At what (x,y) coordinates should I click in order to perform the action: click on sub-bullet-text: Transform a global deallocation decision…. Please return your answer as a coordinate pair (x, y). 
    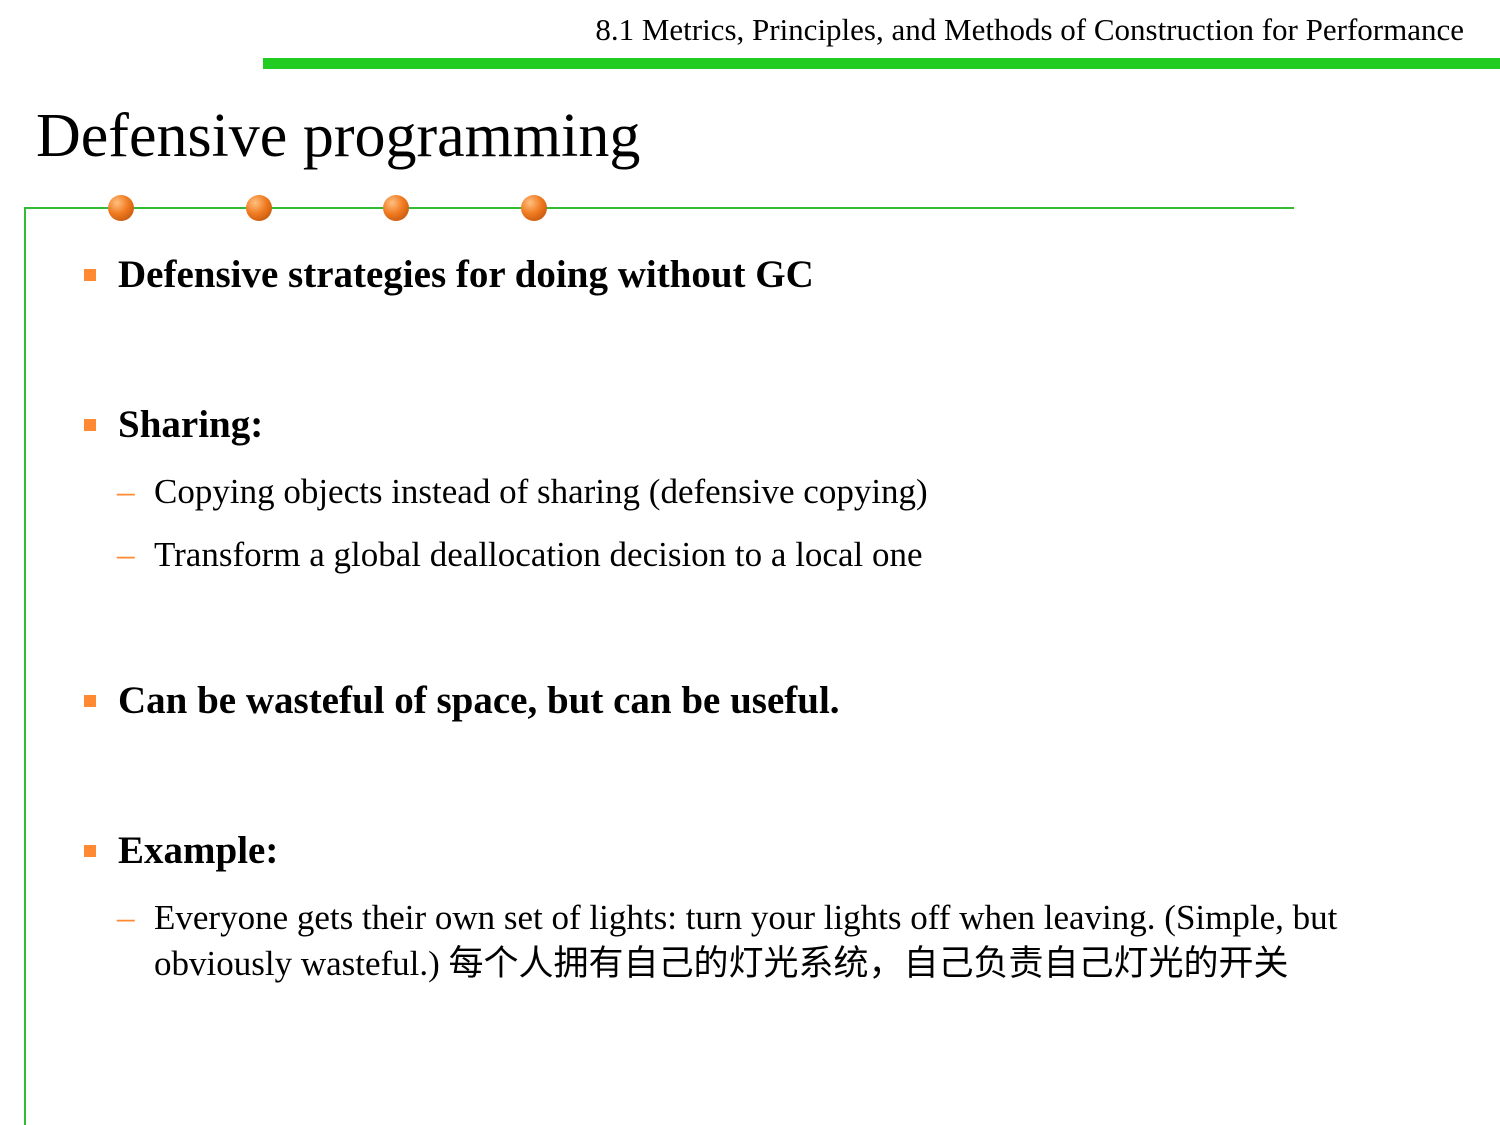
    Looking at the image, I should click on (538, 554).